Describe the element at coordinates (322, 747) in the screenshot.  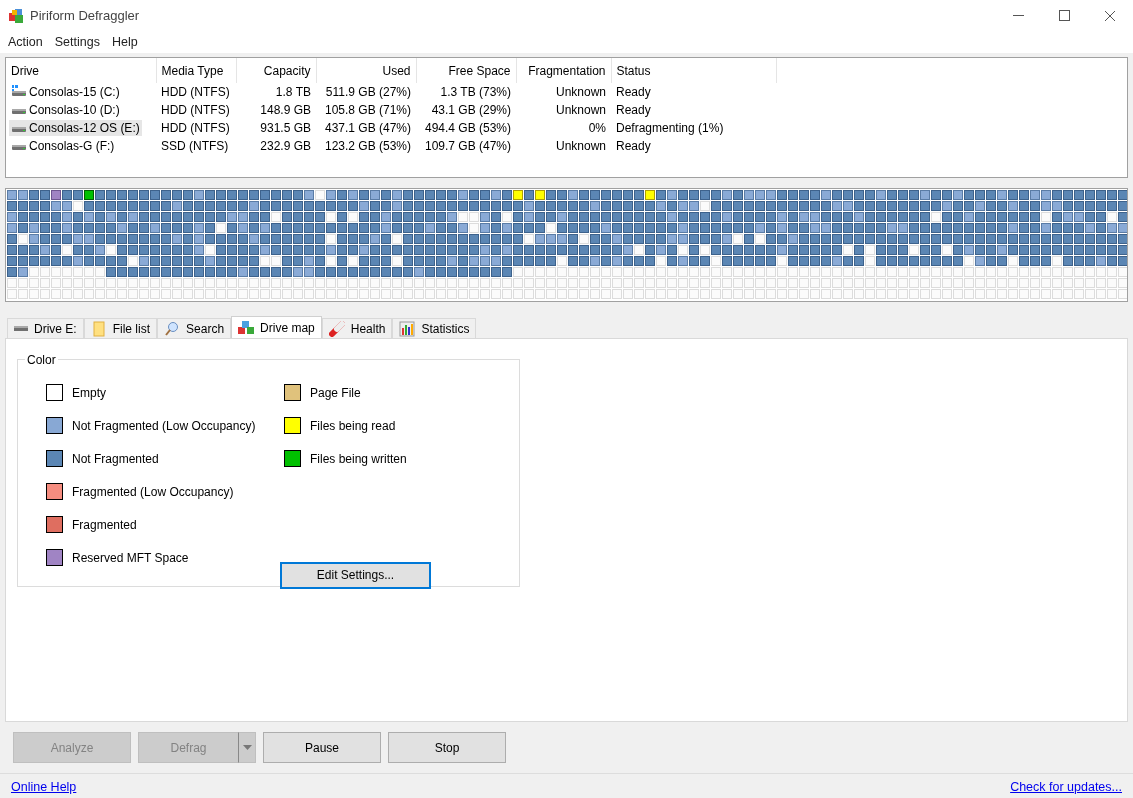
I see `action-button: Pause` at that location.